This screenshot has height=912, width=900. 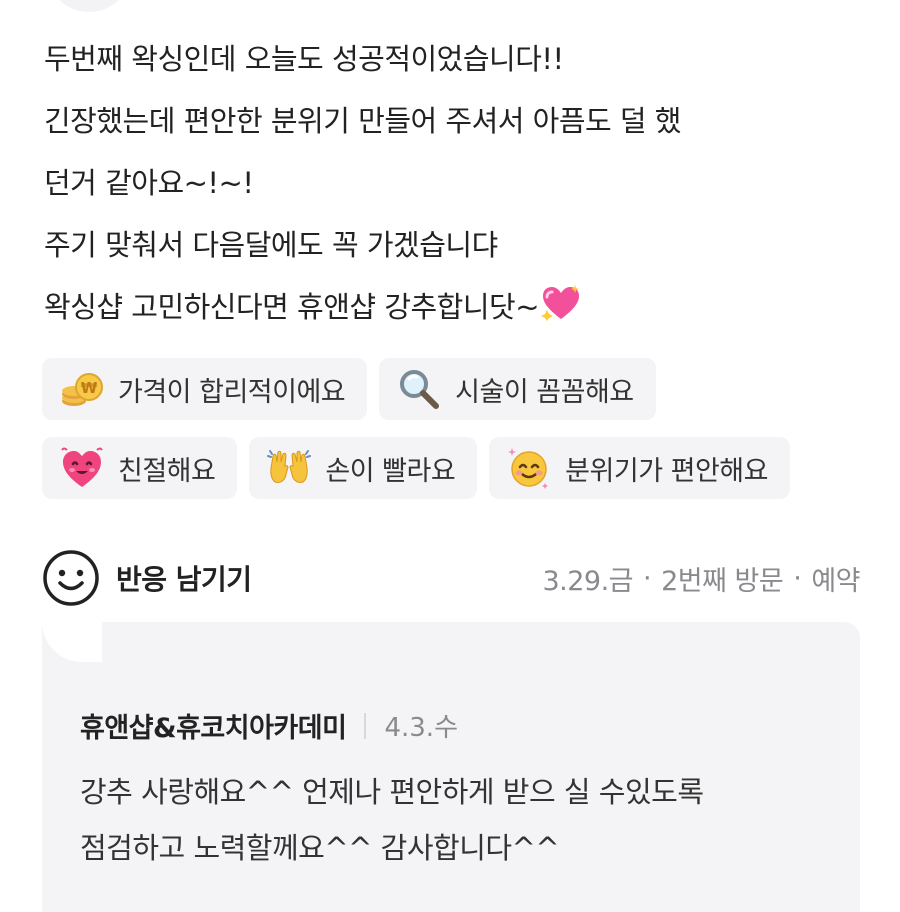 I want to click on reaction-bar: 반응 남기기 3.29.금 · 2번째 방문 · 예약, so click(x=451, y=578).